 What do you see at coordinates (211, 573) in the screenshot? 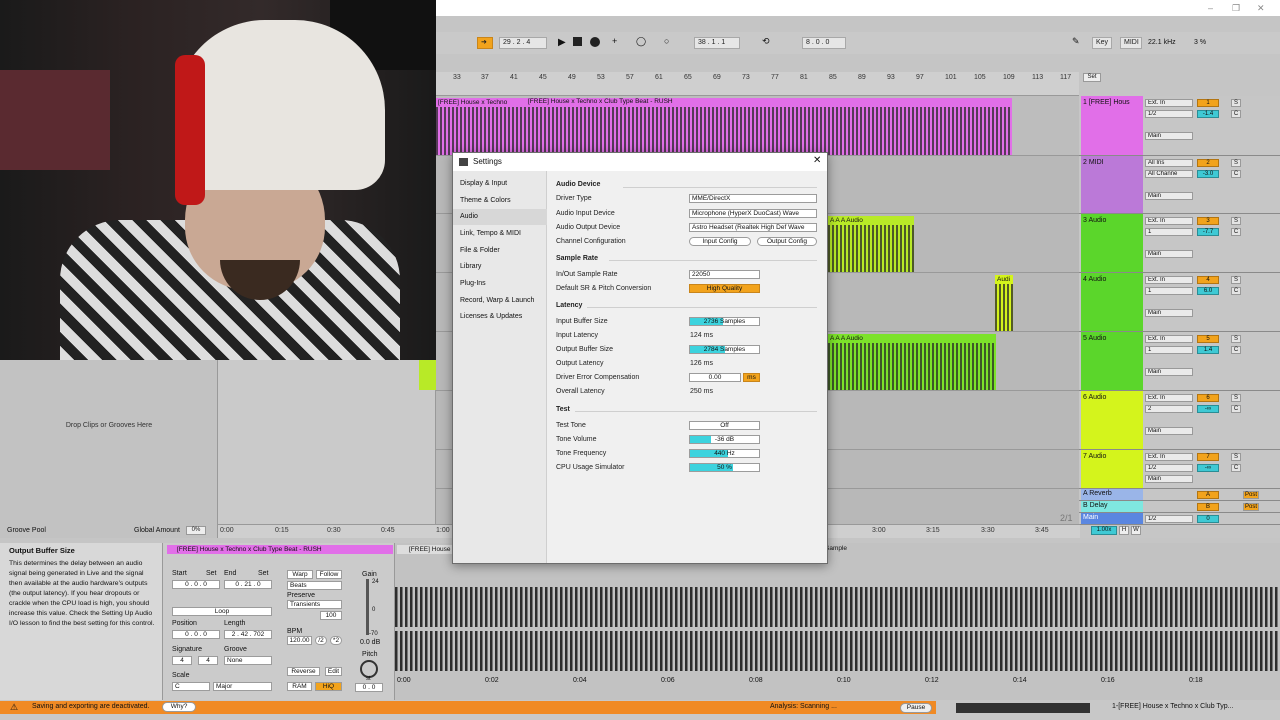
I see `set-start-button: Set` at bounding box center [211, 573].